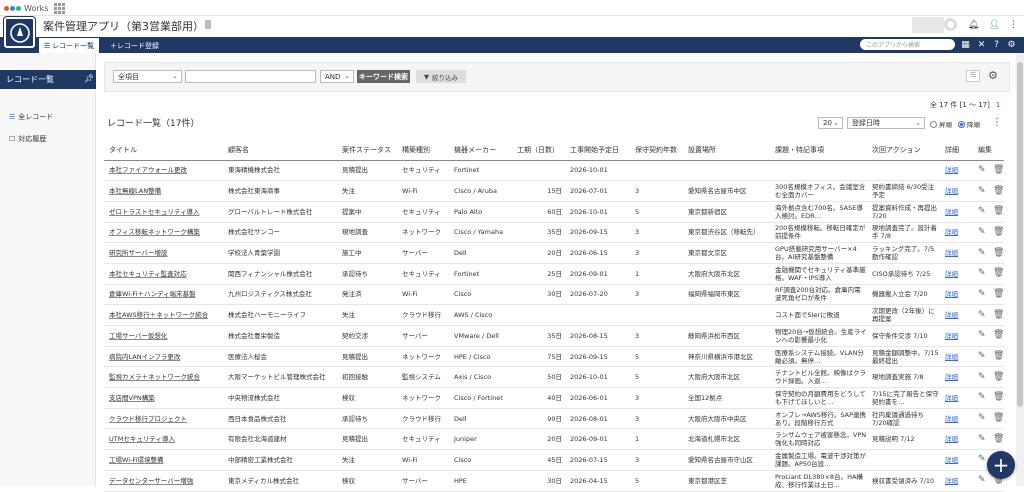 Image resolution: width=1024 pixels, height=492 pixels. I want to click on record-title-link: UTMセキュリティ導入, so click(142, 439).